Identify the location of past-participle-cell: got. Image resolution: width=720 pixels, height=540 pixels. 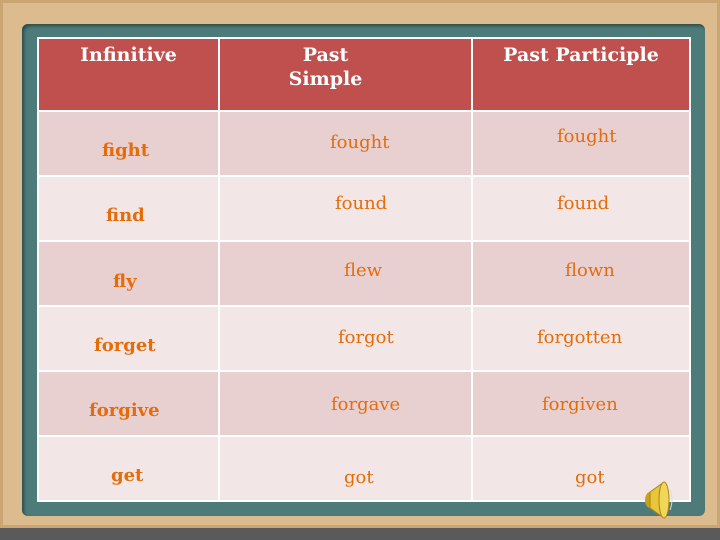
(590, 477).